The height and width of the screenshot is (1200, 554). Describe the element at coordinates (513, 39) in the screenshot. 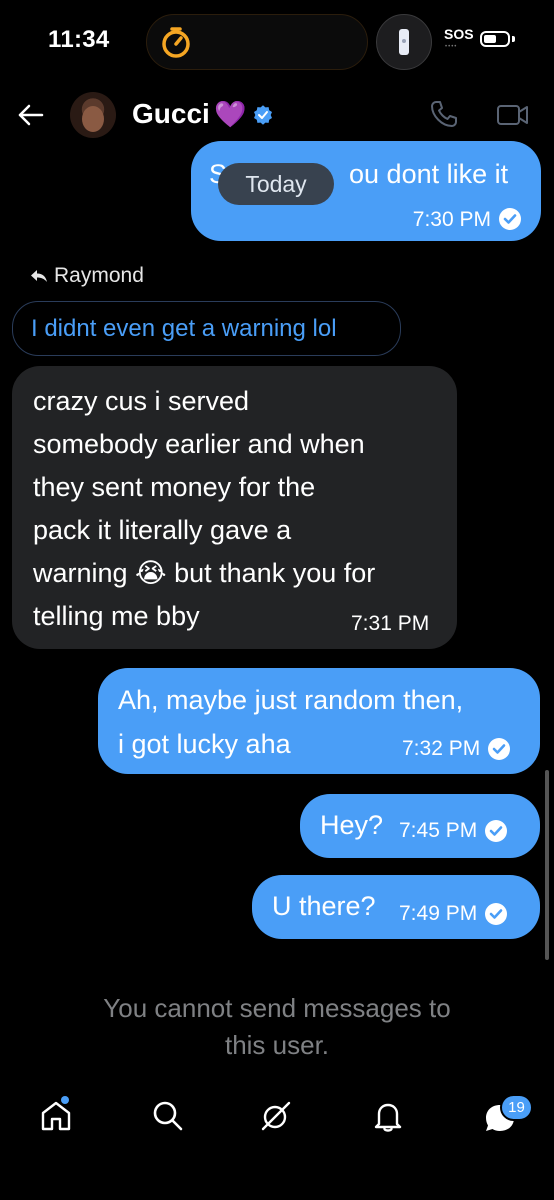

I see `battery-tip` at that location.